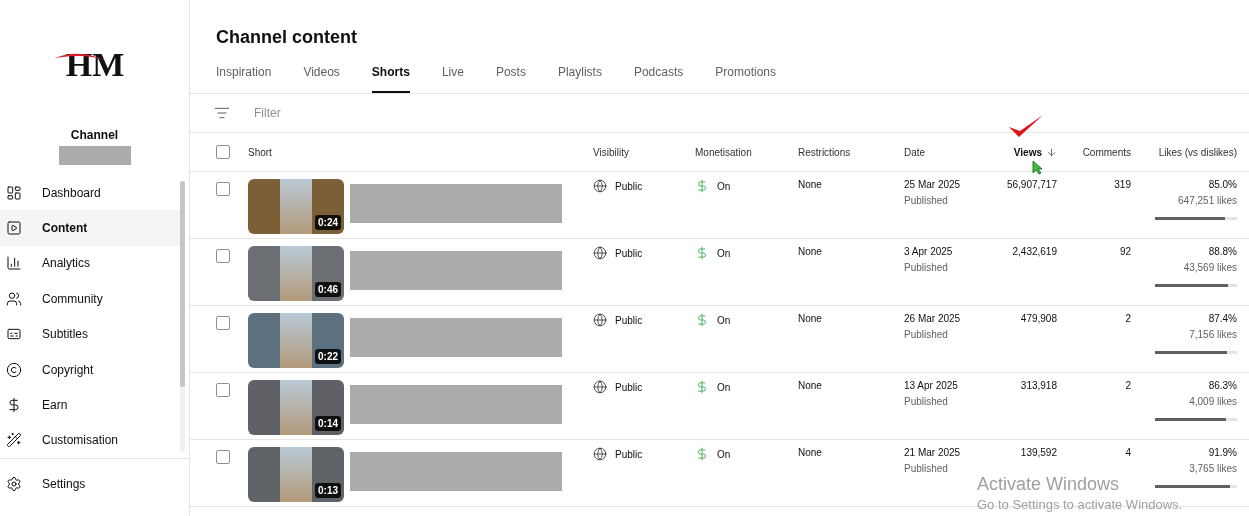 This screenshot has width=1249, height=516. I want to click on settings-icon, so click(14, 483).